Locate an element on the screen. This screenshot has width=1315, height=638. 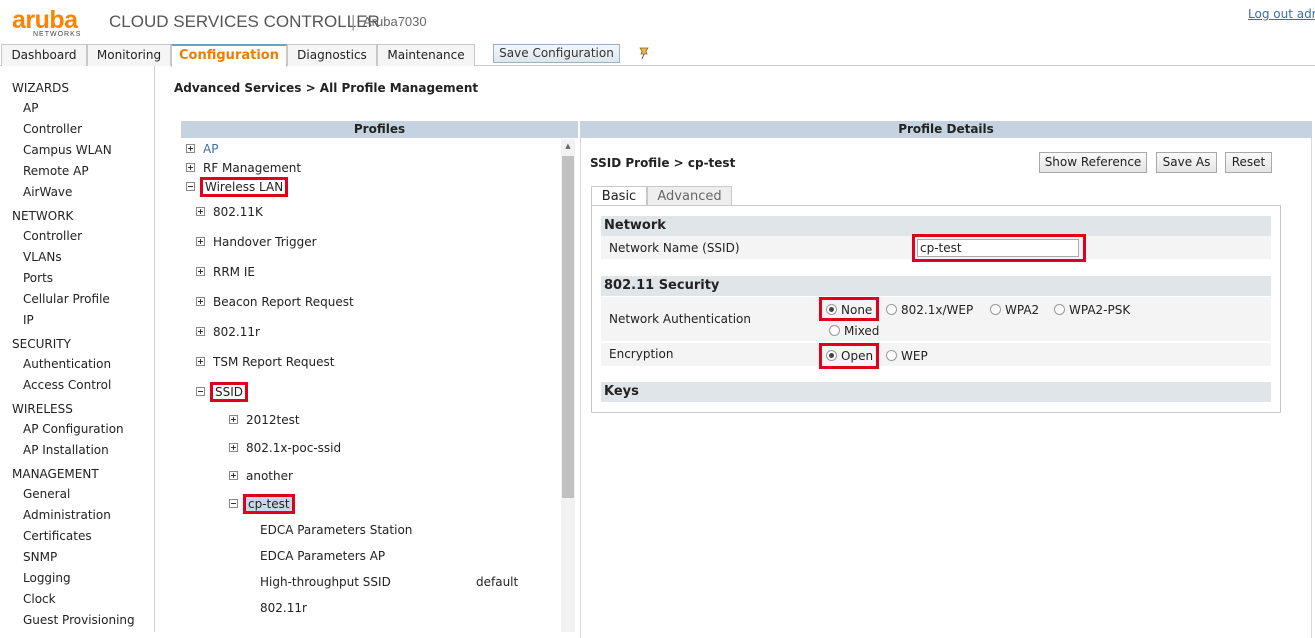
encryption-field-row: Encryption is located at coordinates (936, 355).